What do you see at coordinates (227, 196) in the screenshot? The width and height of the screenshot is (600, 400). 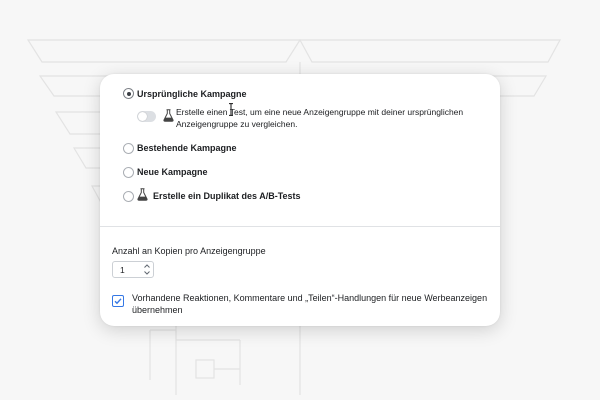 I see `radio-label-duplicate-ab-test: Erstelle ein Duplikat des A/B-Tests` at bounding box center [227, 196].